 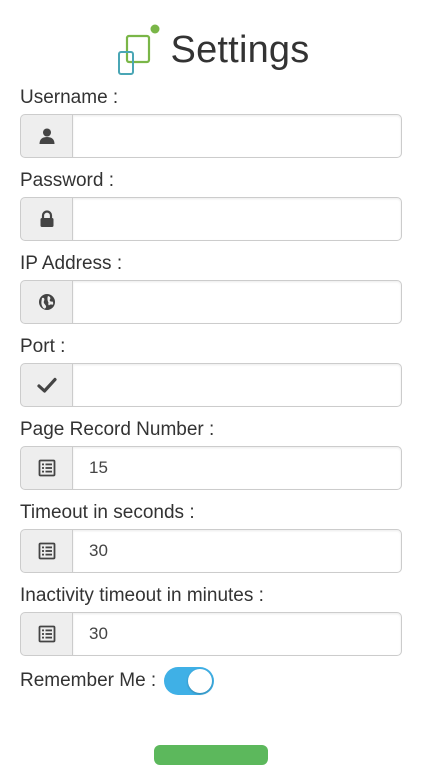 What do you see at coordinates (107, 512) in the screenshot?
I see `timeout-seconds-label: Timeout in seconds :` at bounding box center [107, 512].